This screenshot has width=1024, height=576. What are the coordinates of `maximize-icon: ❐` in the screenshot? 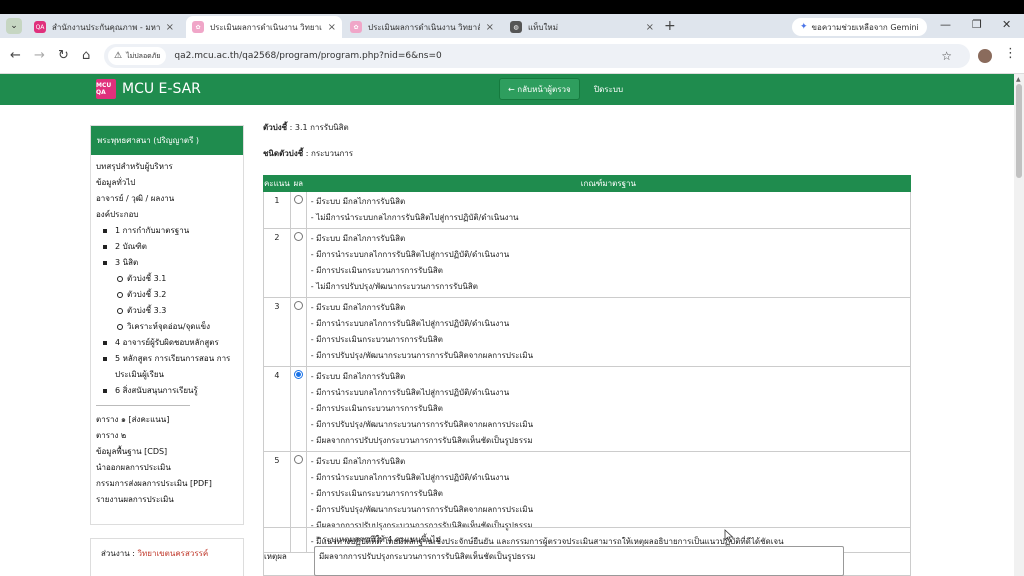 It's located at (977, 24).